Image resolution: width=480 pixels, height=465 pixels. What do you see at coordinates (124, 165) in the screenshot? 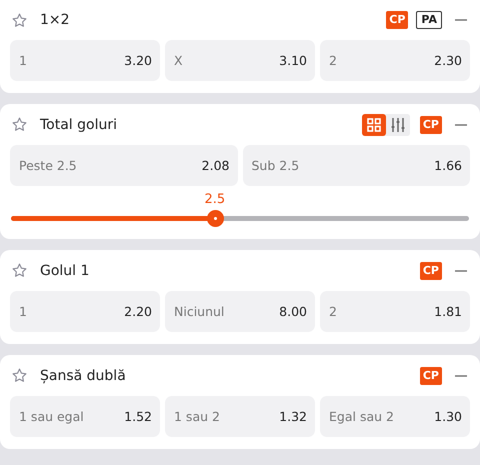
I see `odds-button: Peste 2.5 2.08` at bounding box center [124, 165].